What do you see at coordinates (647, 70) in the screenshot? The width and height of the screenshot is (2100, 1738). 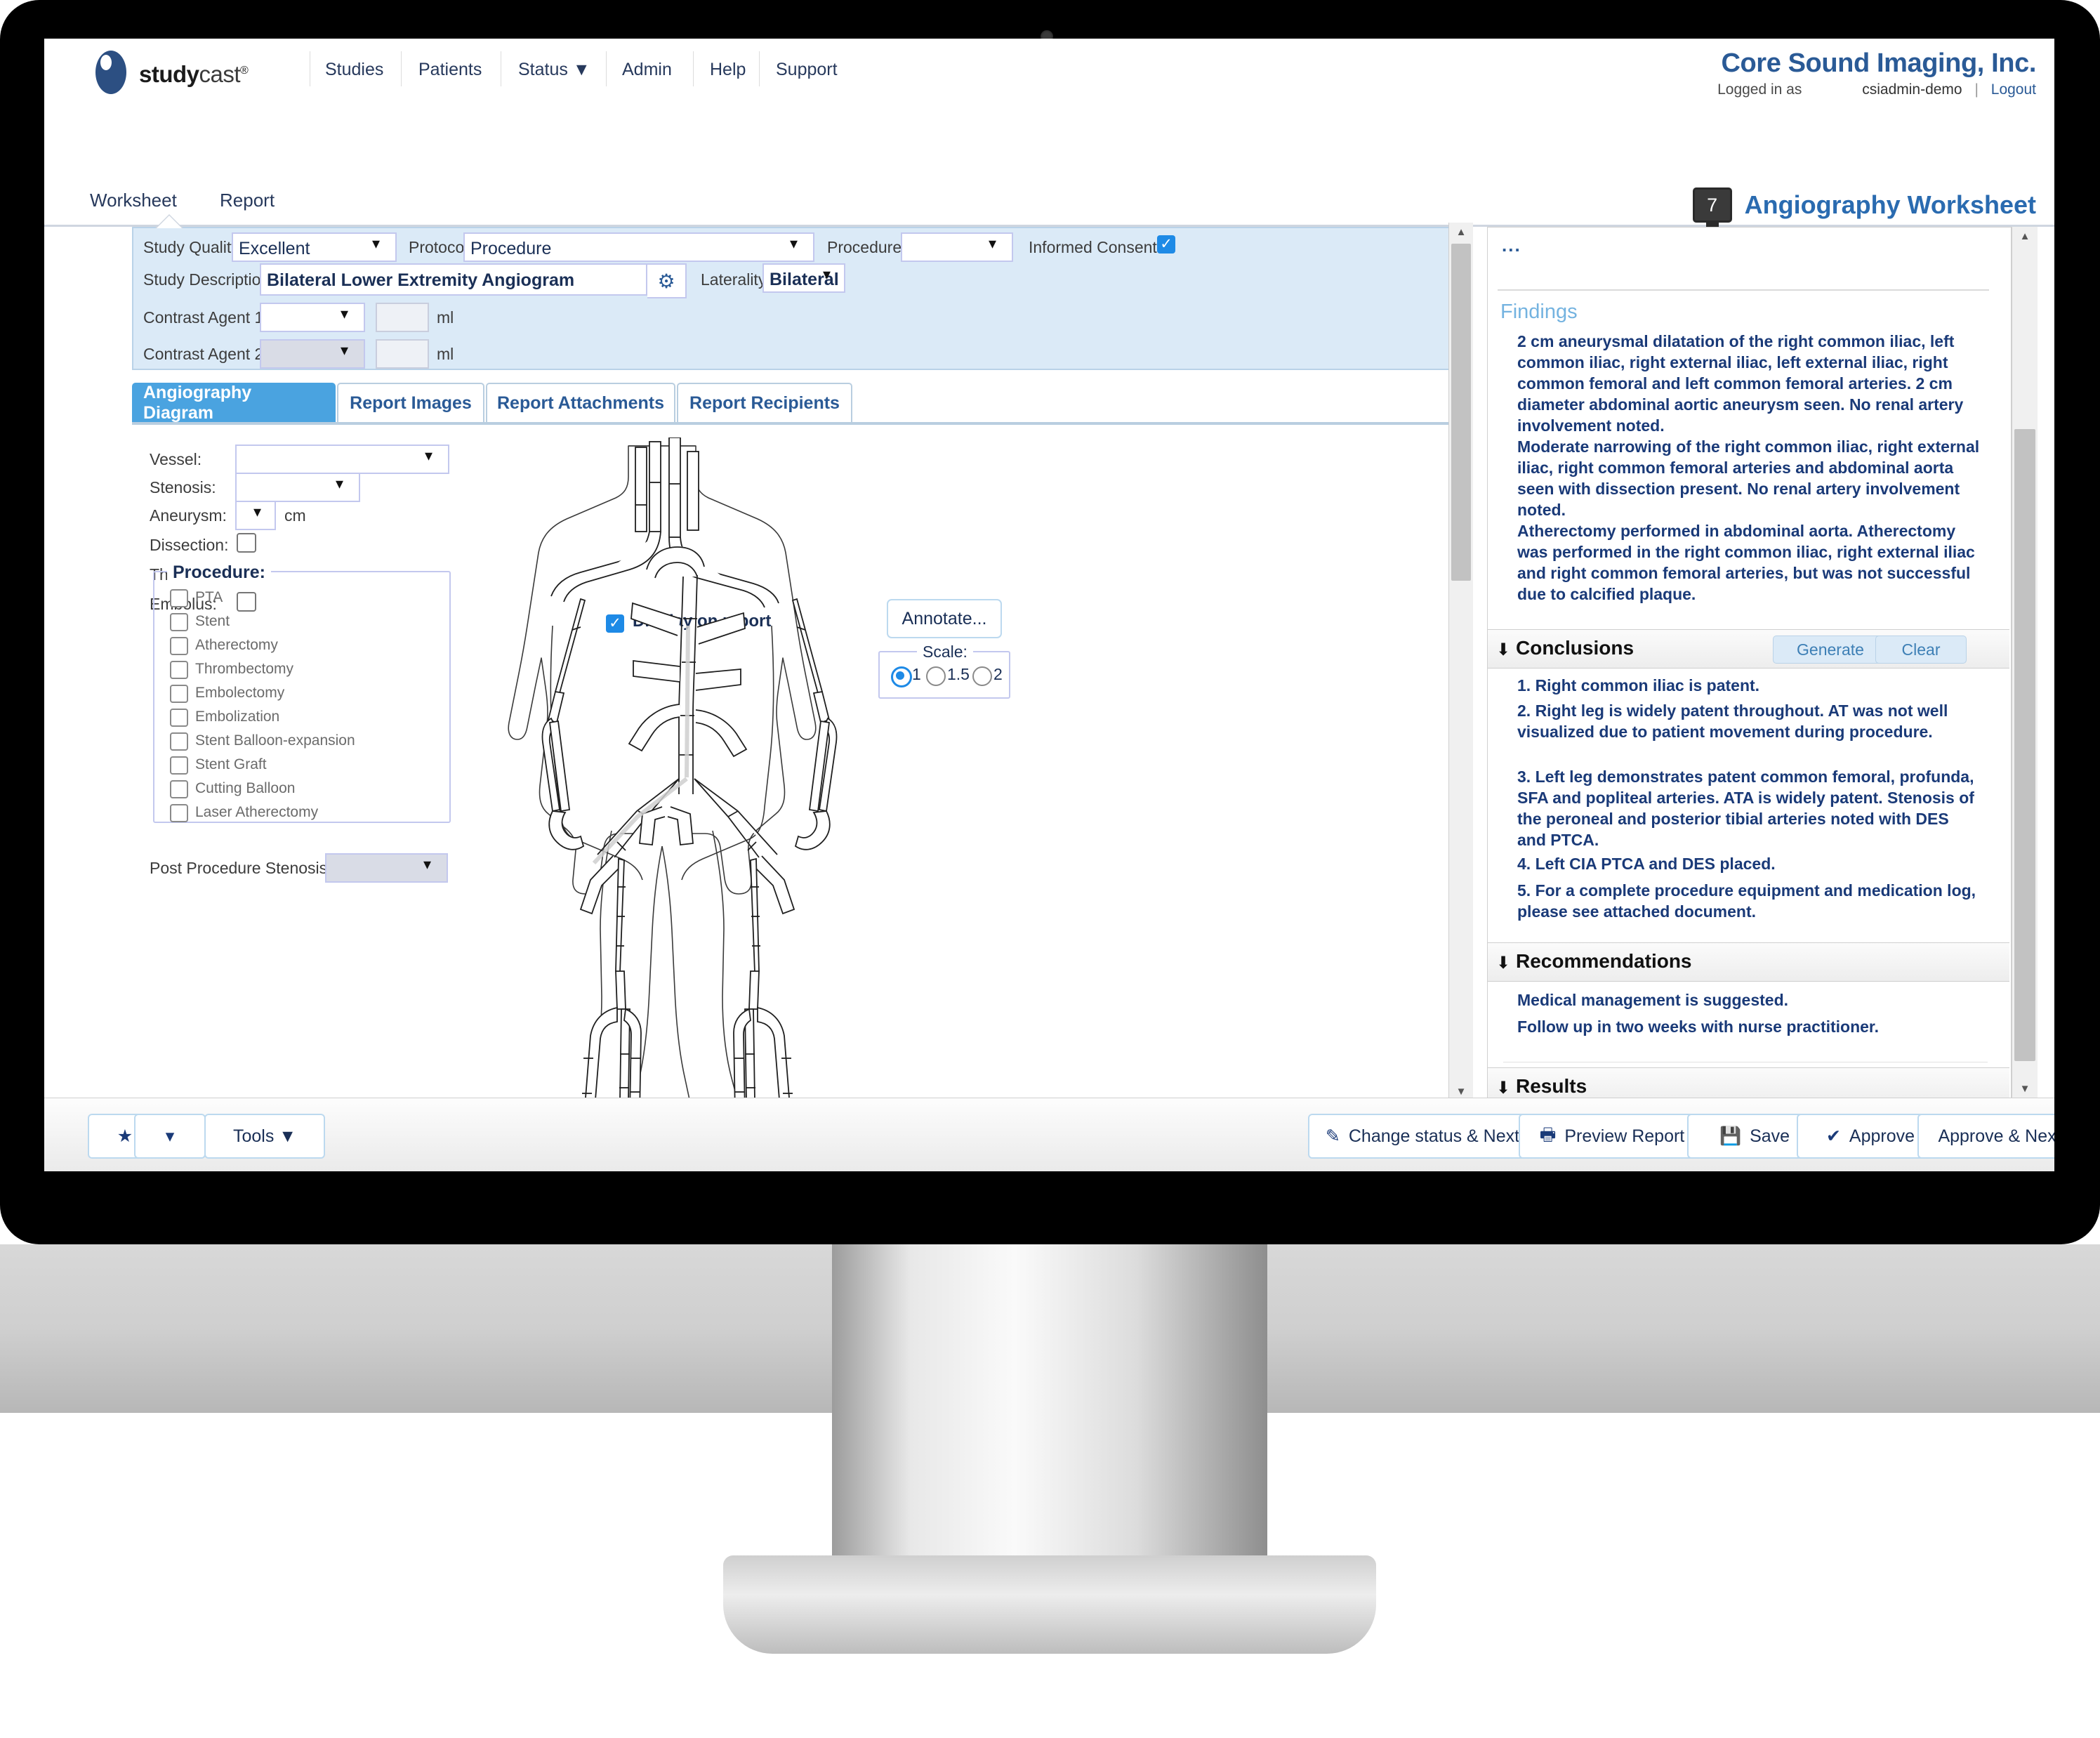 I see `nav-item-admin: Admin` at bounding box center [647, 70].